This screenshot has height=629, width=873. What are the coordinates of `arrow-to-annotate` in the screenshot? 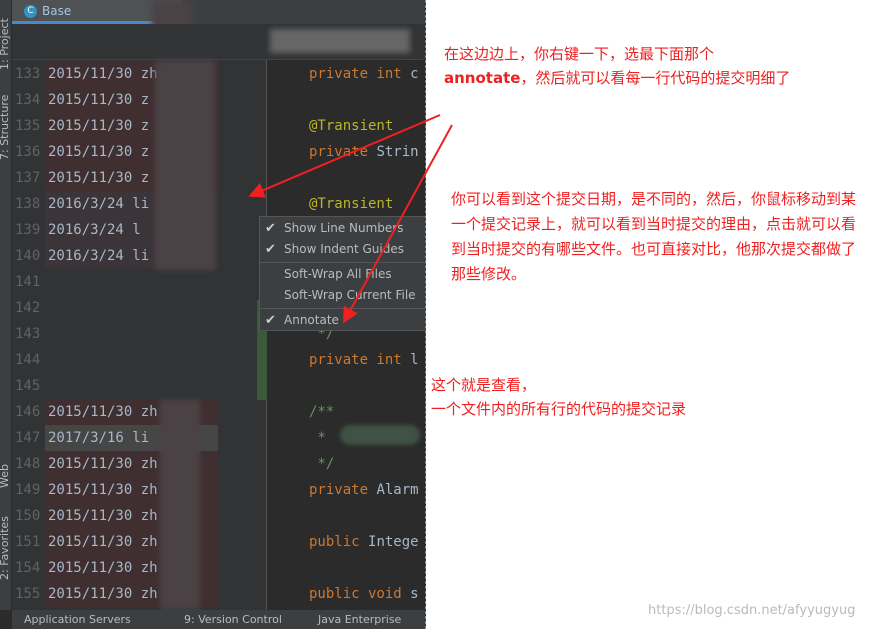 It's located at (398, 224).